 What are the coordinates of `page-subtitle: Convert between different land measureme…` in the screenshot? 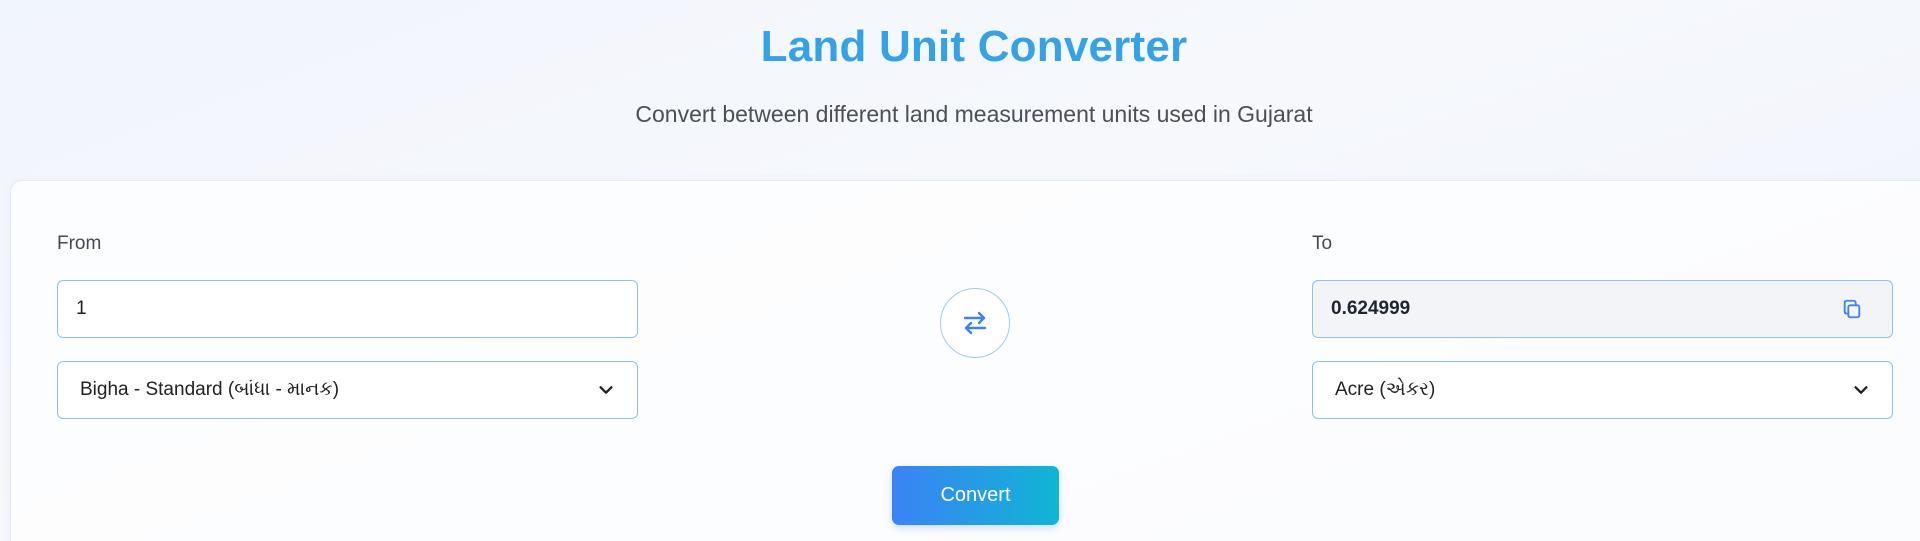 It's located at (974, 114).